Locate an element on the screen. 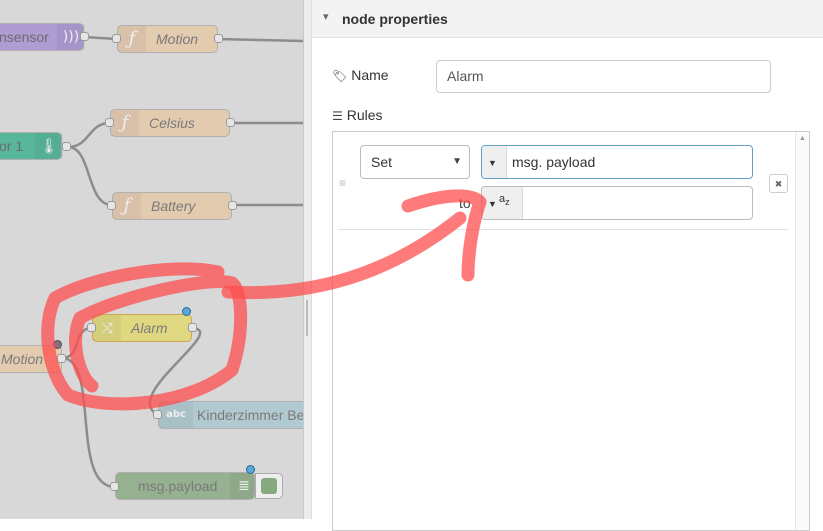  name-input: Alarm is located at coordinates (603, 76).